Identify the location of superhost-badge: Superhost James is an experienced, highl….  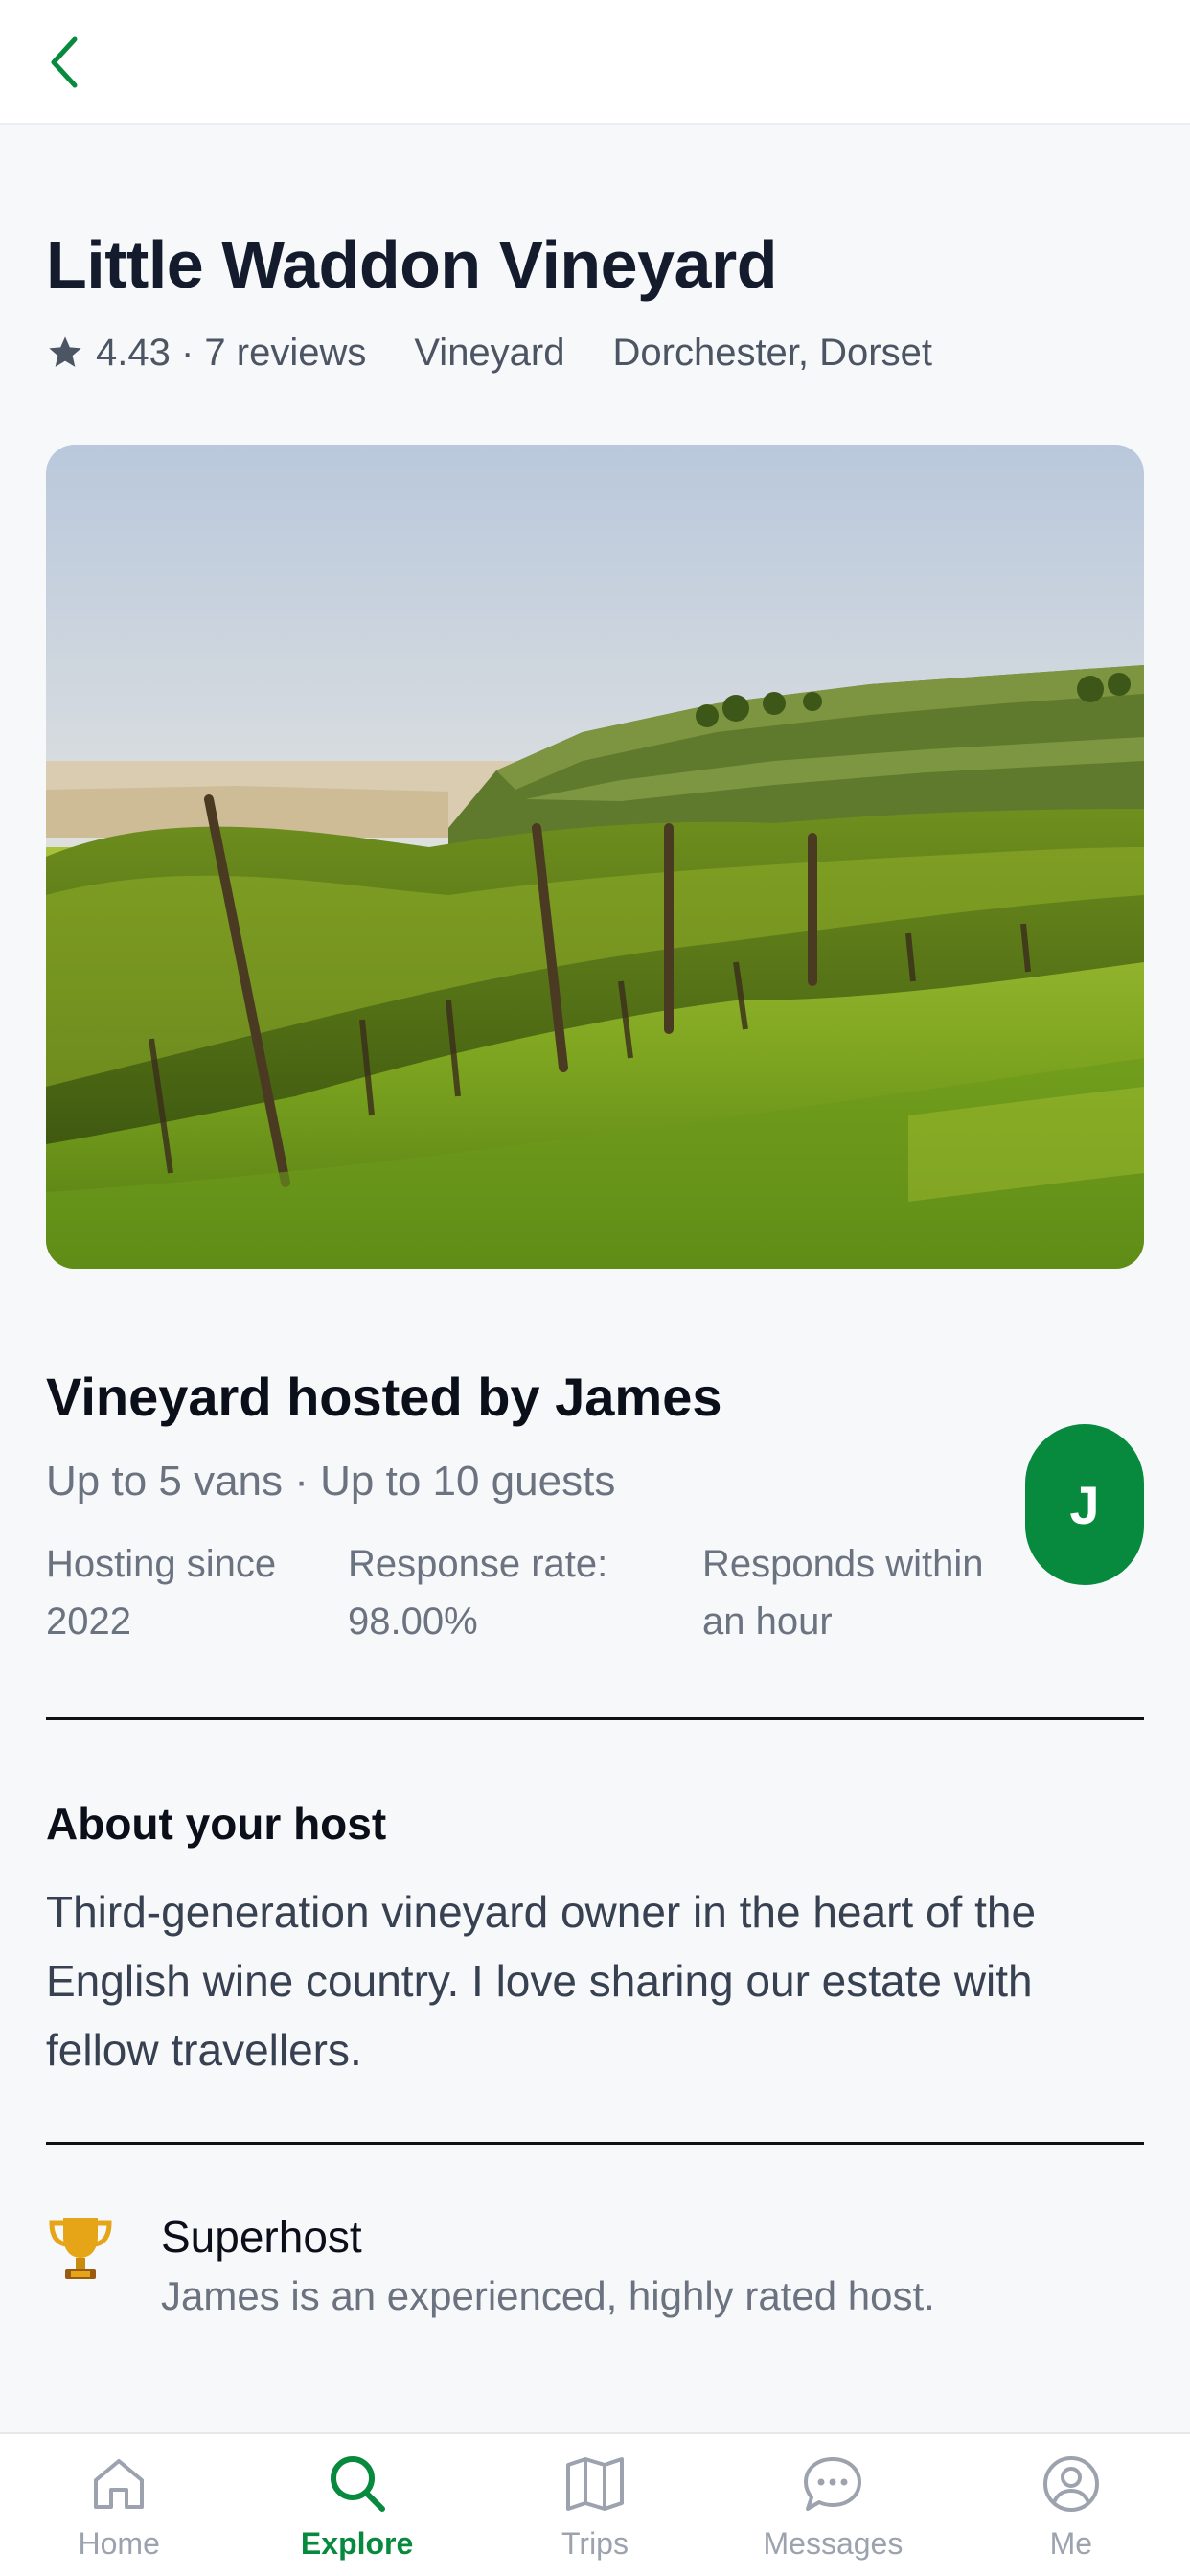
(595, 2265).